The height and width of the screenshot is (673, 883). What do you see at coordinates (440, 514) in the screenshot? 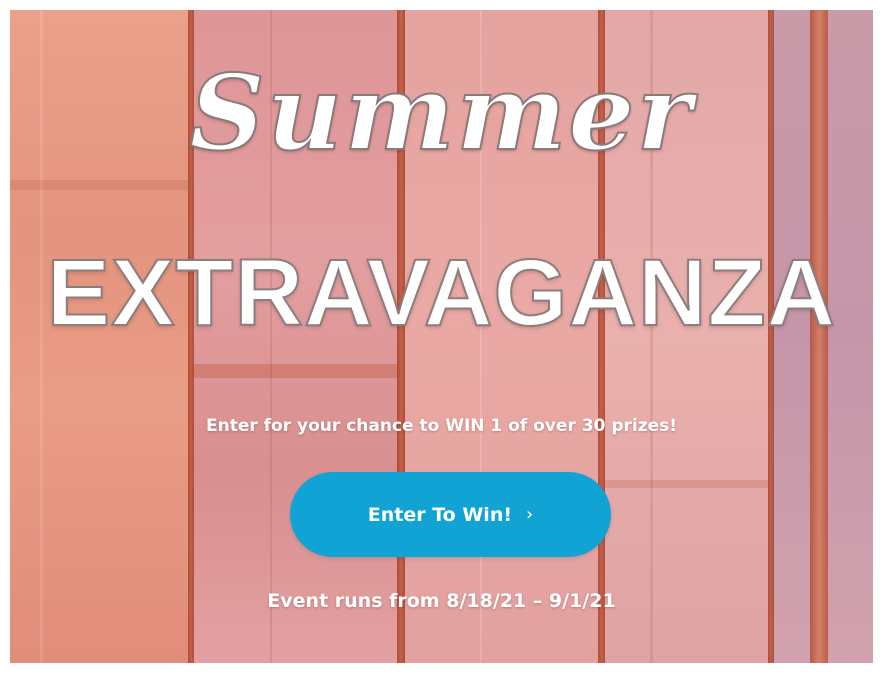
I see `enter-to-win-label: Enter To Win!` at bounding box center [440, 514].